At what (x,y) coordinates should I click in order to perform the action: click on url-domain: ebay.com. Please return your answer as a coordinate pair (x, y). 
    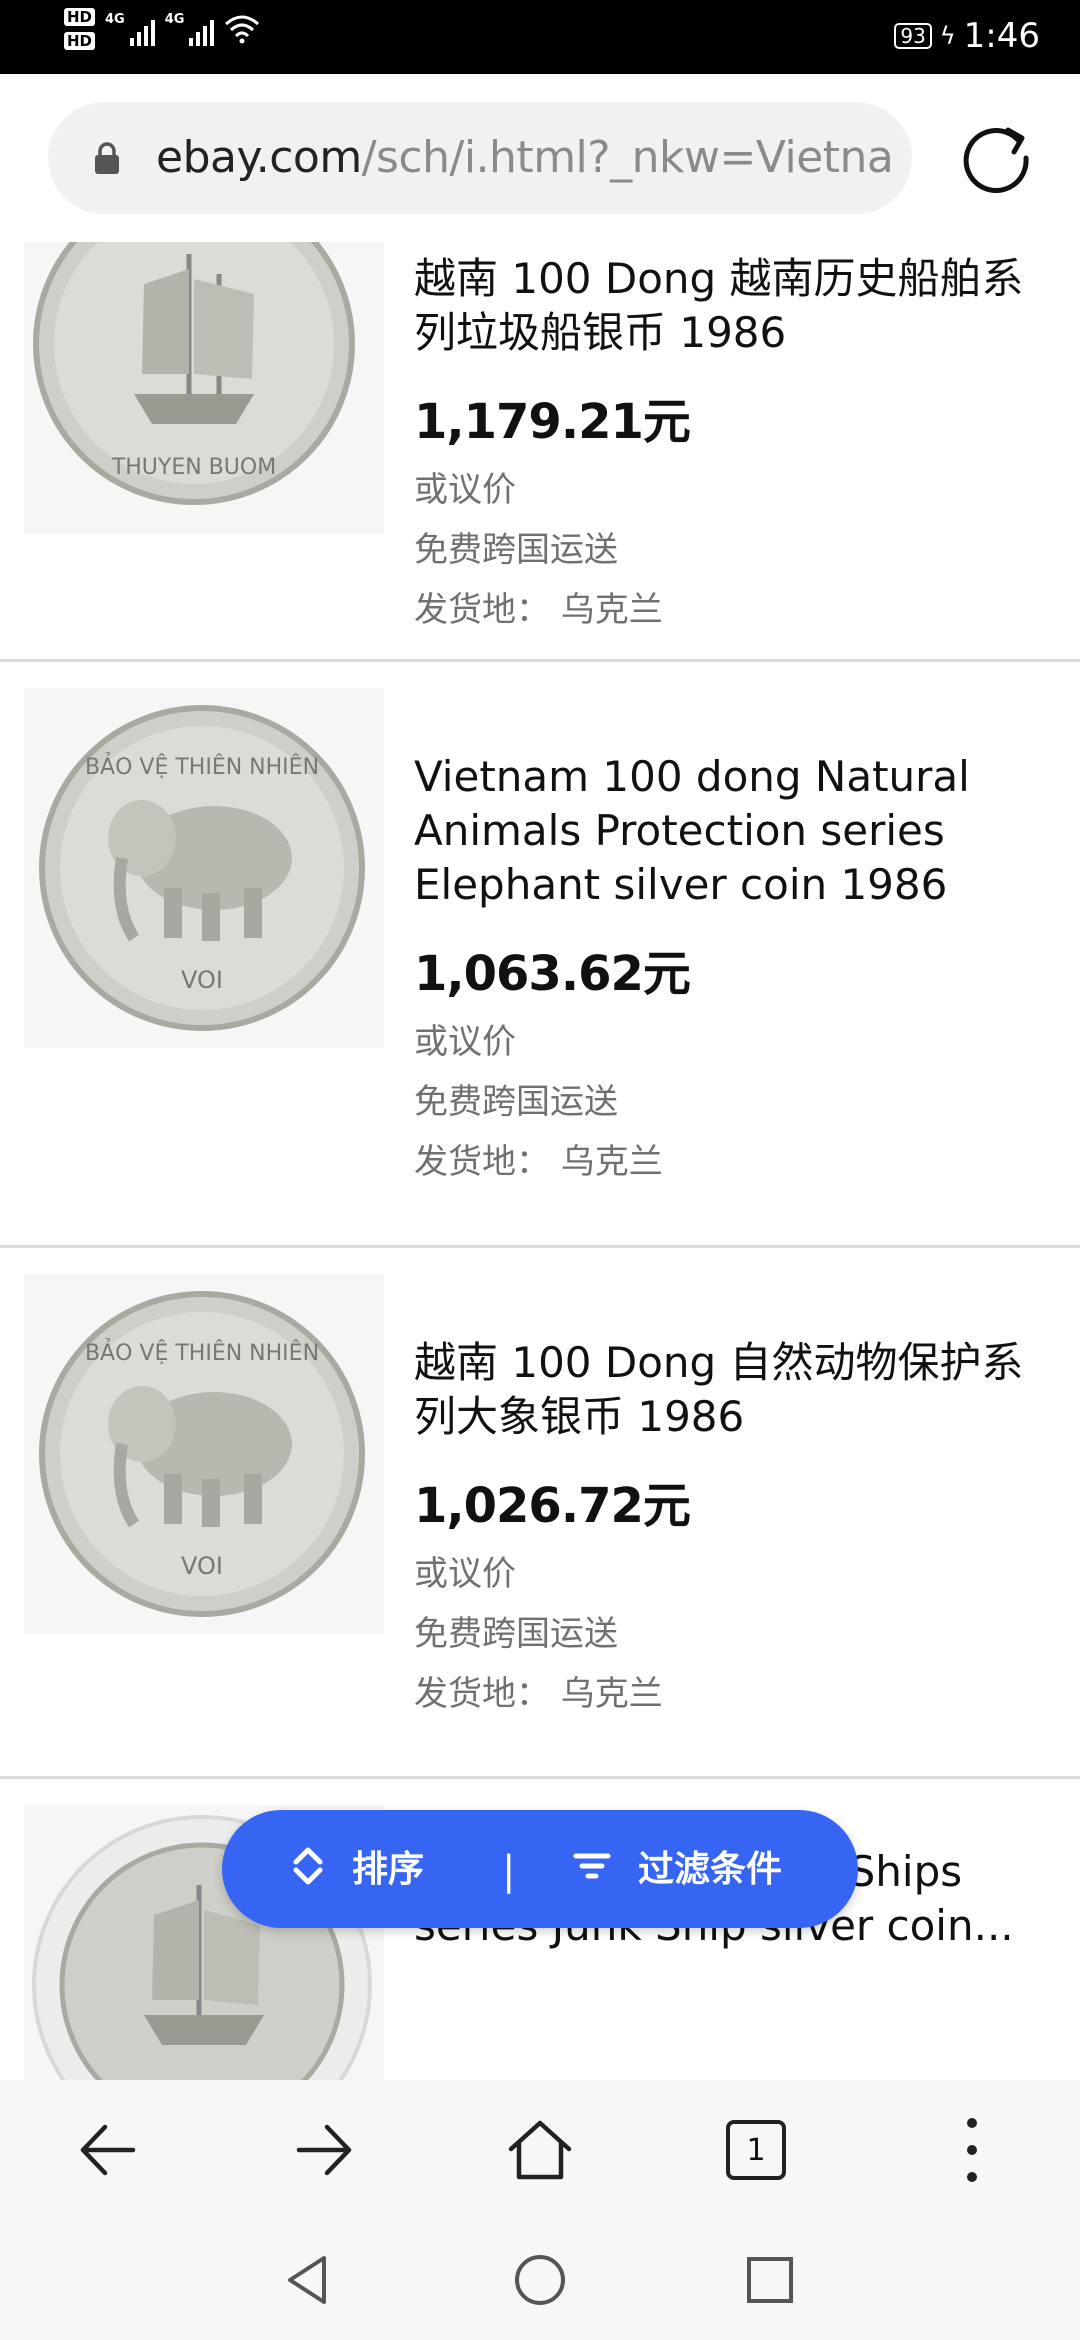
    Looking at the image, I should click on (259, 157).